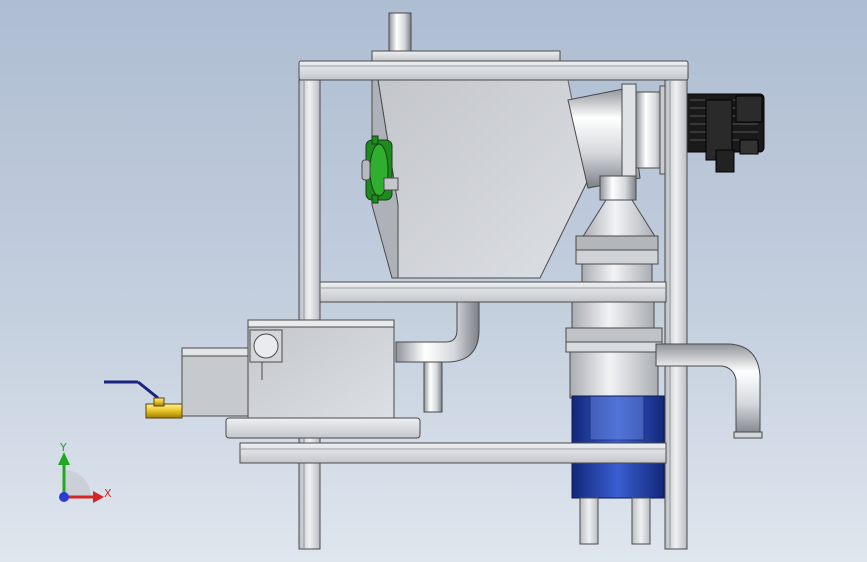 The height and width of the screenshot is (562, 867). I want to click on base-frame-rail, so click(453, 453).